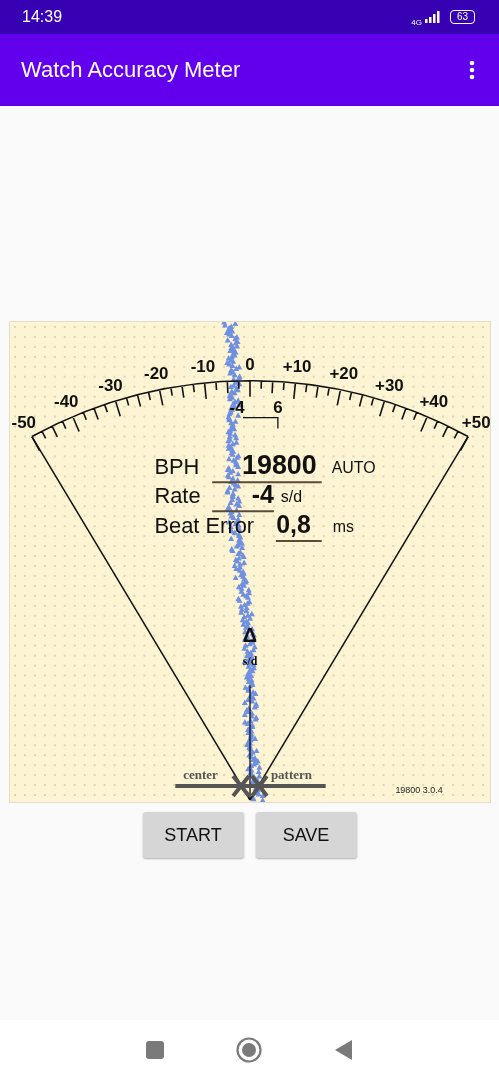 This screenshot has height=1080, width=499. What do you see at coordinates (249, 1050) in the screenshot?
I see `home-icon` at bounding box center [249, 1050].